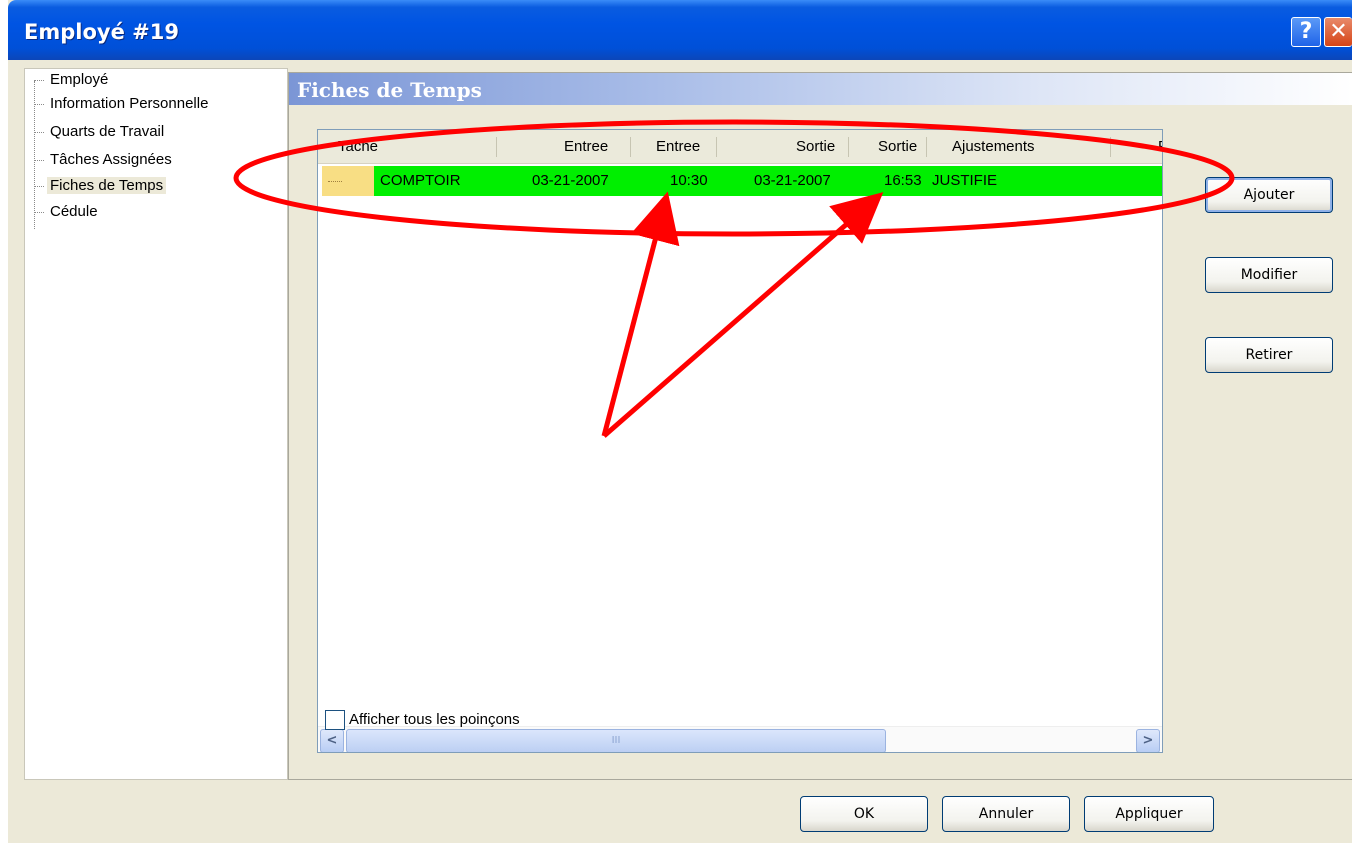 Image resolution: width=1352 pixels, height=843 pixels. What do you see at coordinates (965, 180) in the screenshot?
I see `cell-ajustements: JUSTIFIE` at bounding box center [965, 180].